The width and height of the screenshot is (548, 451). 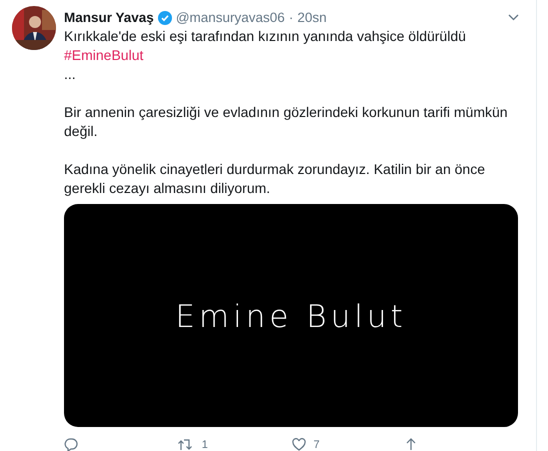 I want to click on retweet-icon, so click(x=186, y=444).